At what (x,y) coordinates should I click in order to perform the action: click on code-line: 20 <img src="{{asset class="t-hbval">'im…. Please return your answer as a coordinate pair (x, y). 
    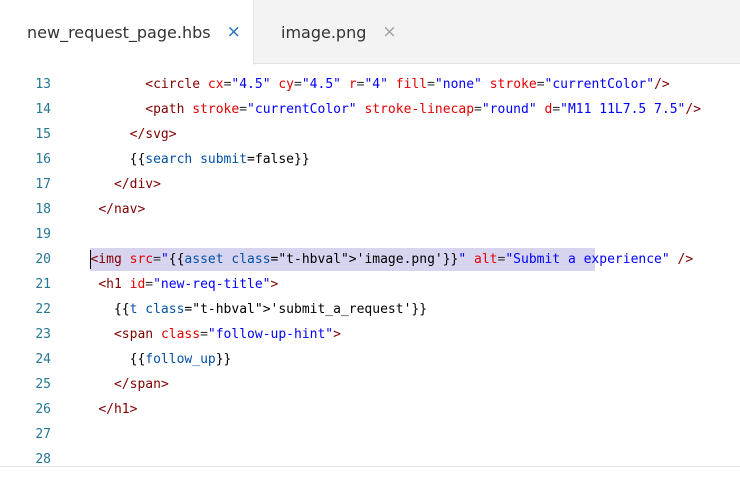
    Looking at the image, I should click on (370, 259).